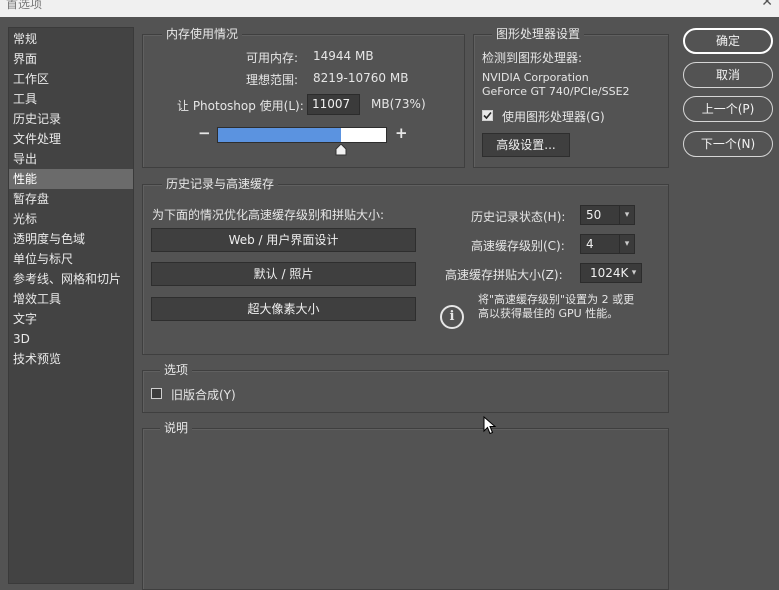 The width and height of the screenshot is (779, 590). I want to click on cache-levels-label: 高速缓存级别(C):, so click(518, 246).